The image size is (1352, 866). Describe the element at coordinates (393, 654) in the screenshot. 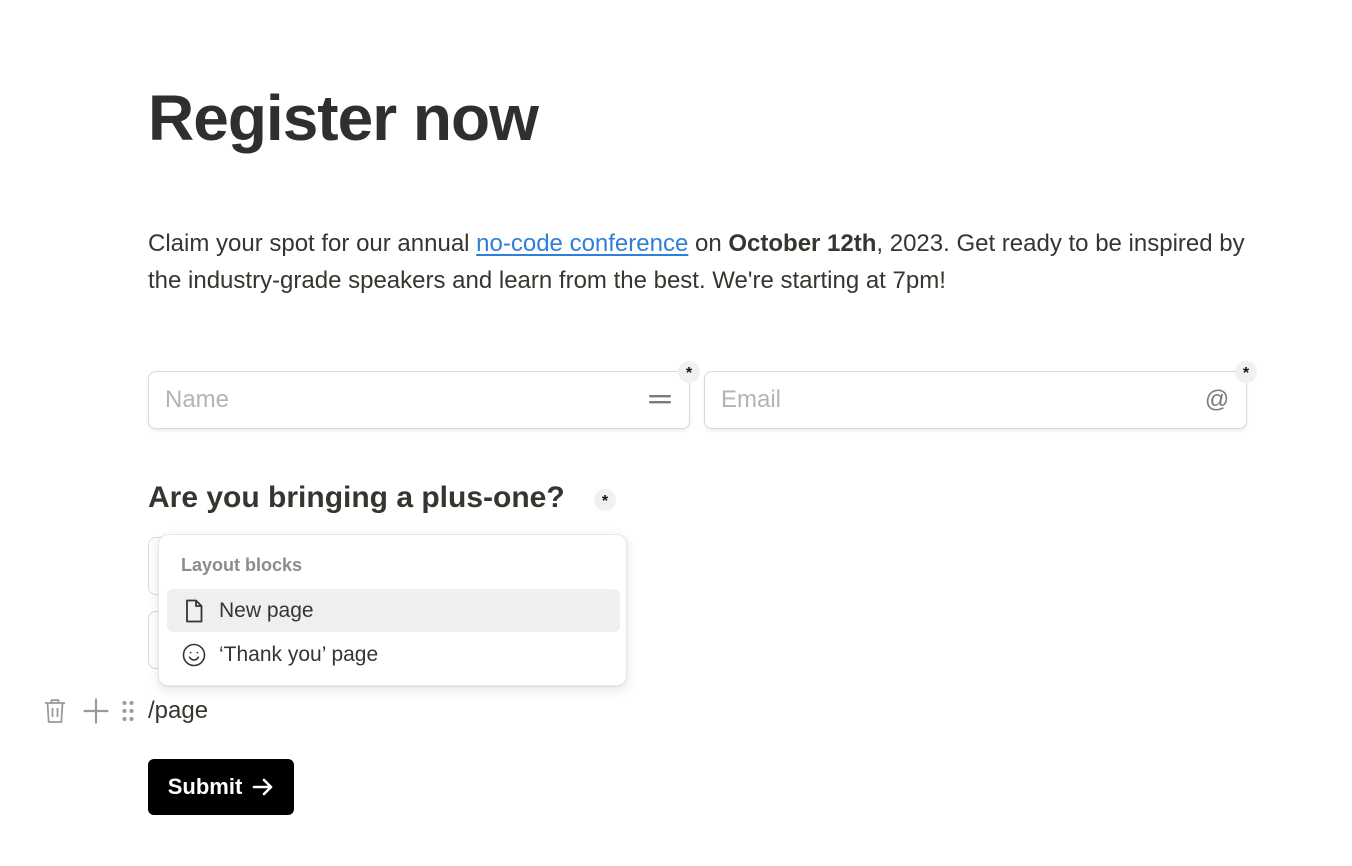

I see `menu-item-thank-you-page: ‘Thank you’ page` at that location.